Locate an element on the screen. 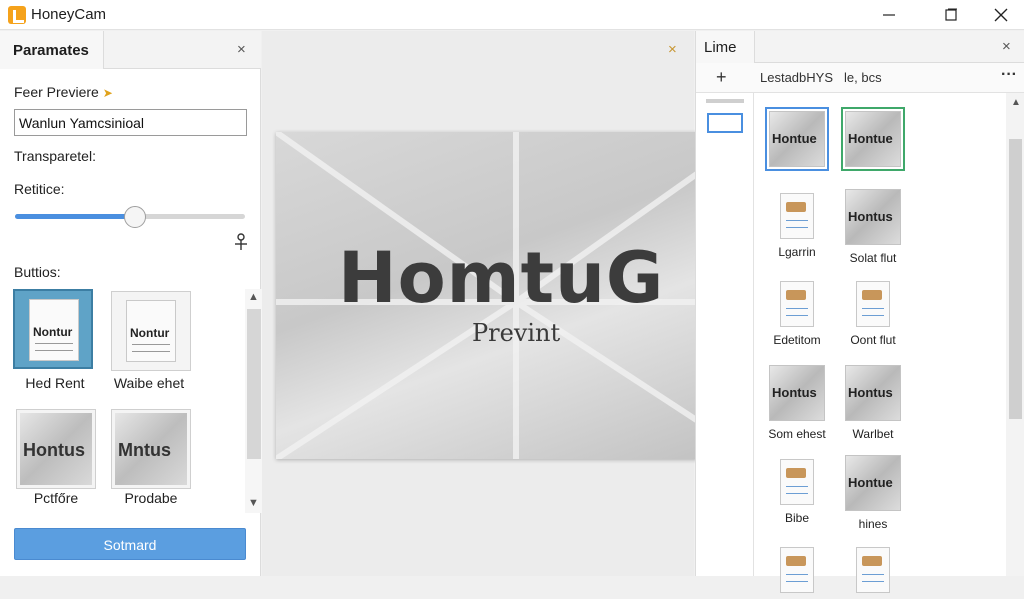  tile-text: Hontus is located at coordinates (54, 450).